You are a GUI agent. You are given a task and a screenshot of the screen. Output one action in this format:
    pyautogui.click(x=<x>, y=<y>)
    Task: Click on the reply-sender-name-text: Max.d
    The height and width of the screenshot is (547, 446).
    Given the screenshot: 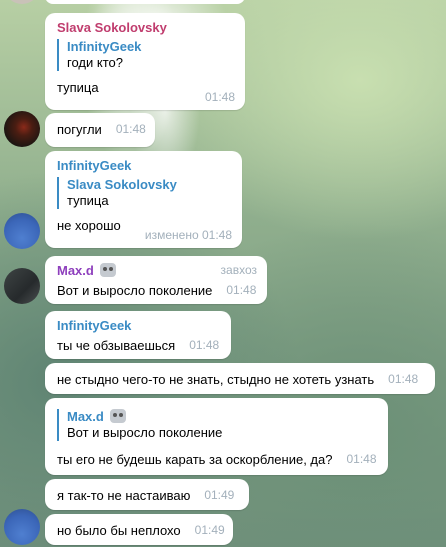 What is the action you would take?
    pyautogui.click(x=85, y=416)
    